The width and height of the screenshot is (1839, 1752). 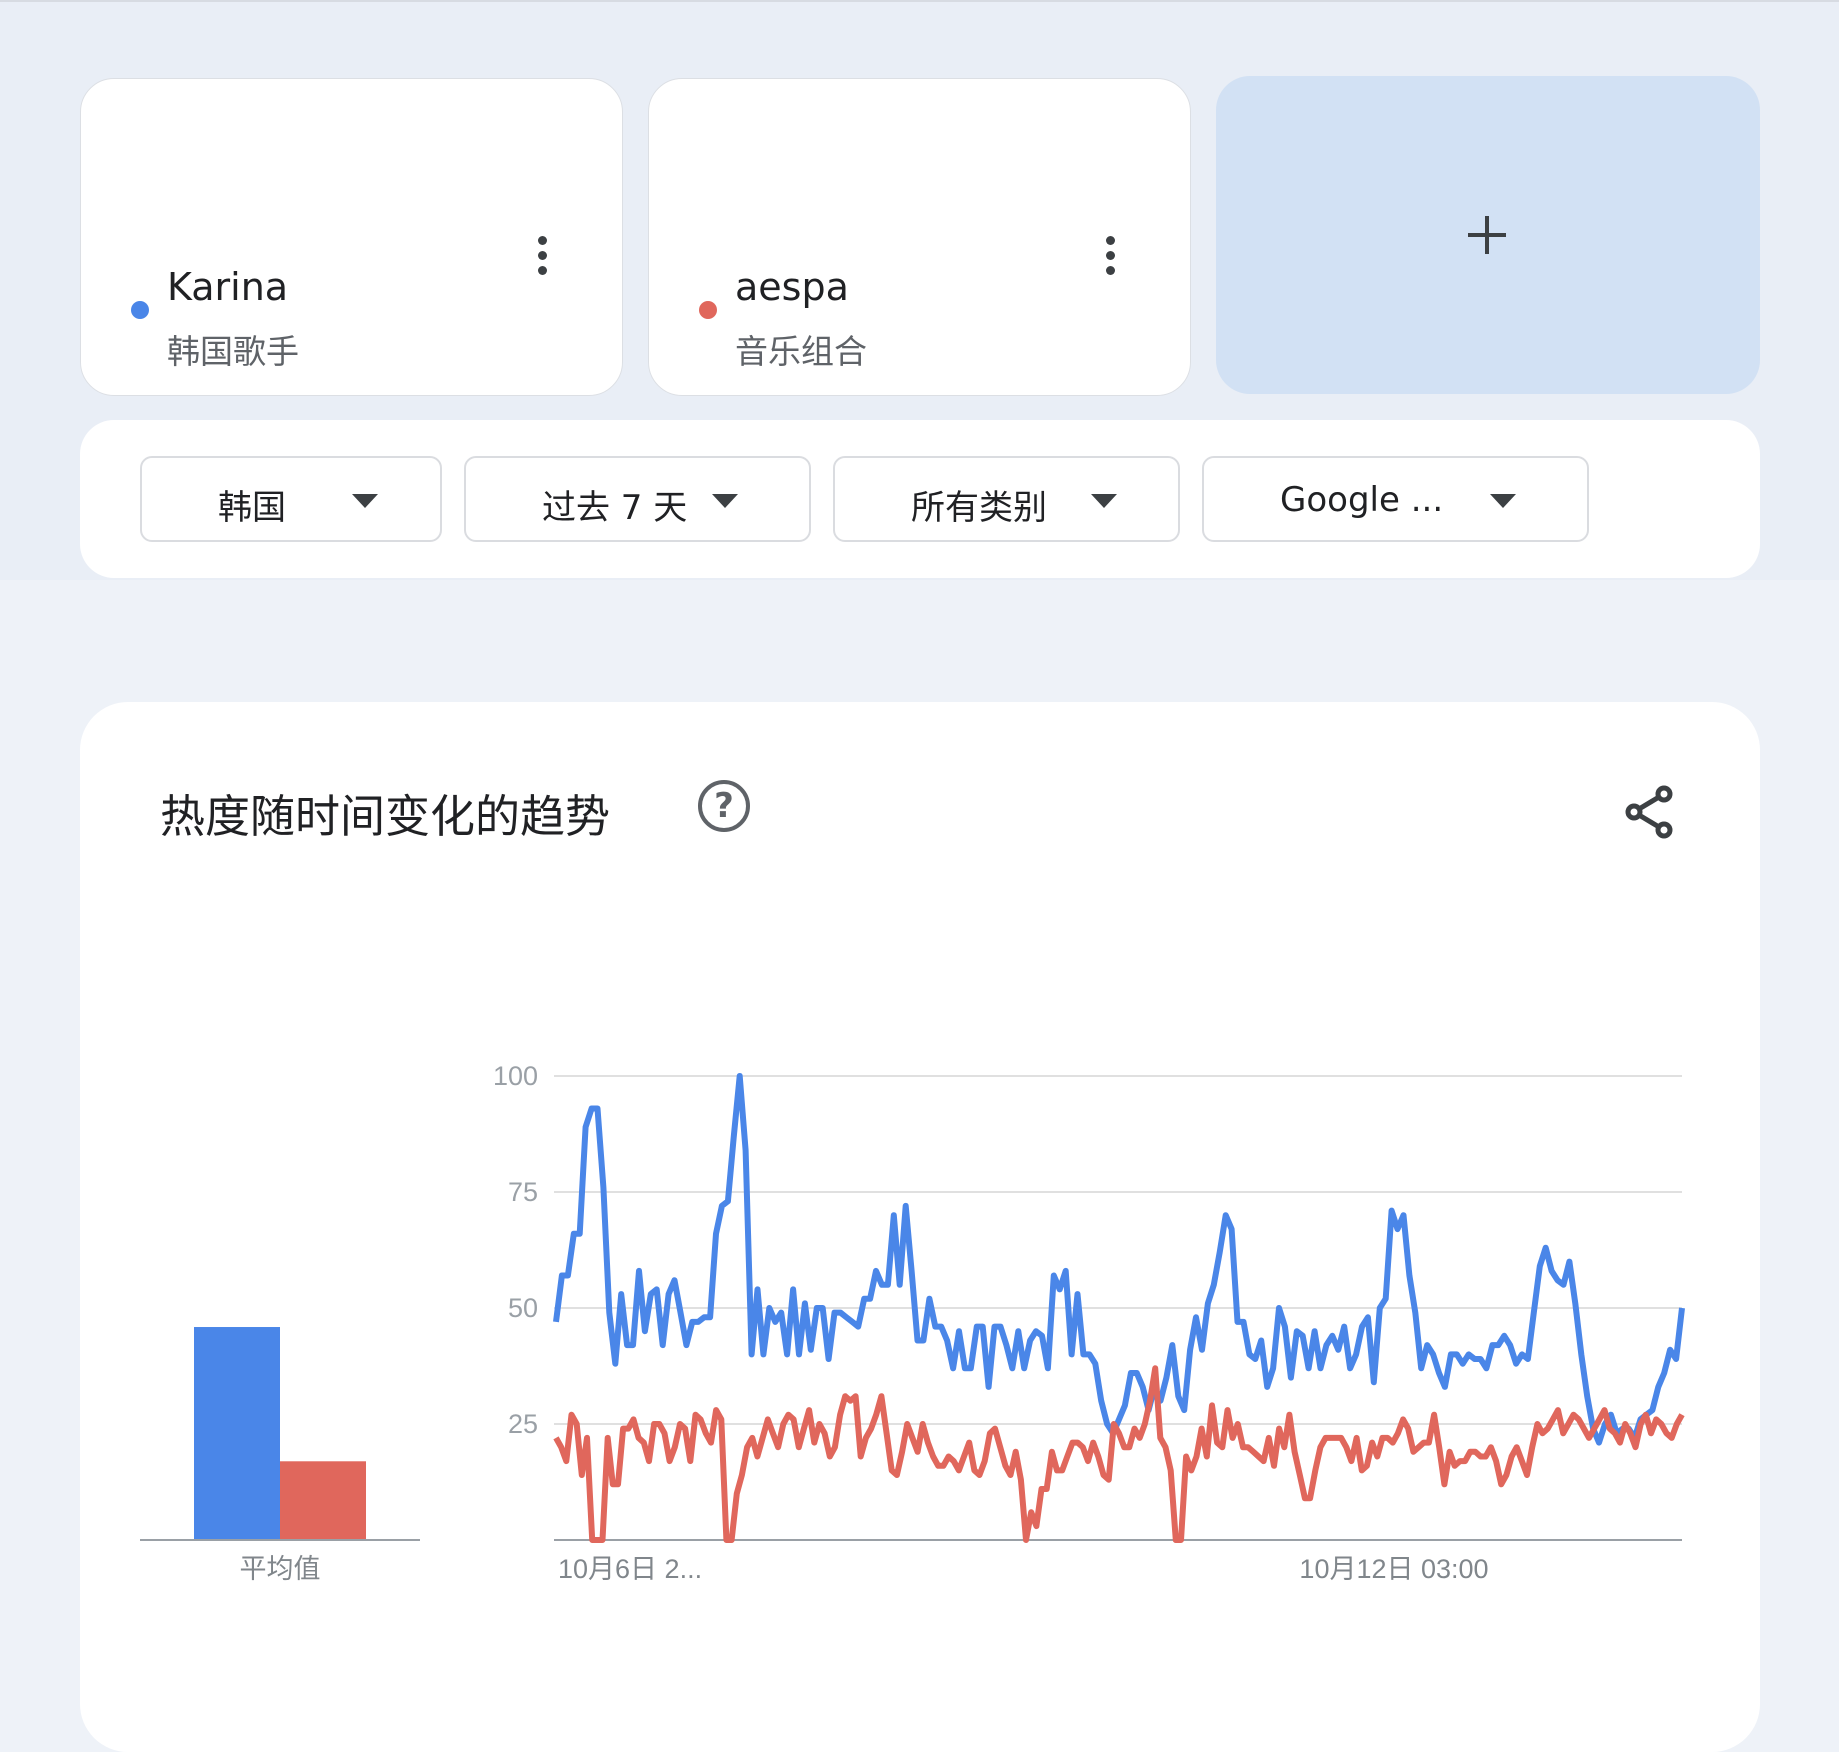 I want to click on average-bar-chart: 平均值, so click(x=280, y=1455).